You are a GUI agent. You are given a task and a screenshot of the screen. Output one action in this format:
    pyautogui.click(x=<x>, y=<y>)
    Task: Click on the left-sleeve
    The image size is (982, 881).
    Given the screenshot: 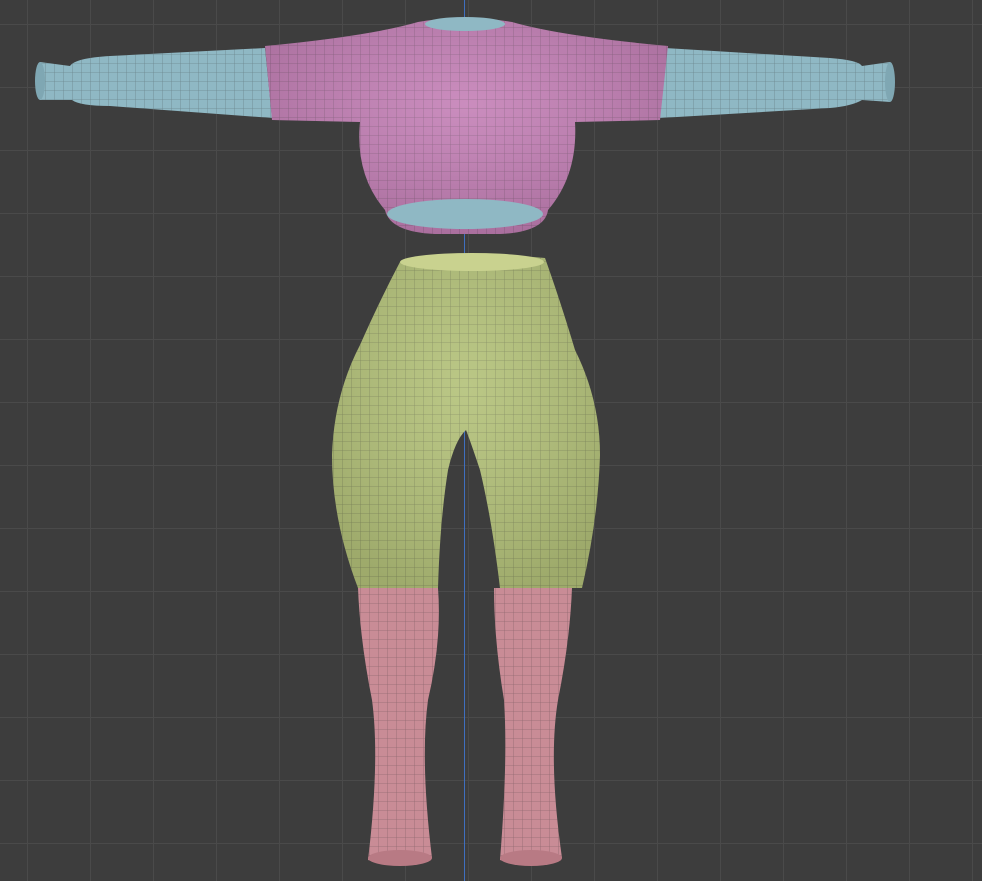 What is the action you would take?
    pyautogui.click(x=153, y=83)
    